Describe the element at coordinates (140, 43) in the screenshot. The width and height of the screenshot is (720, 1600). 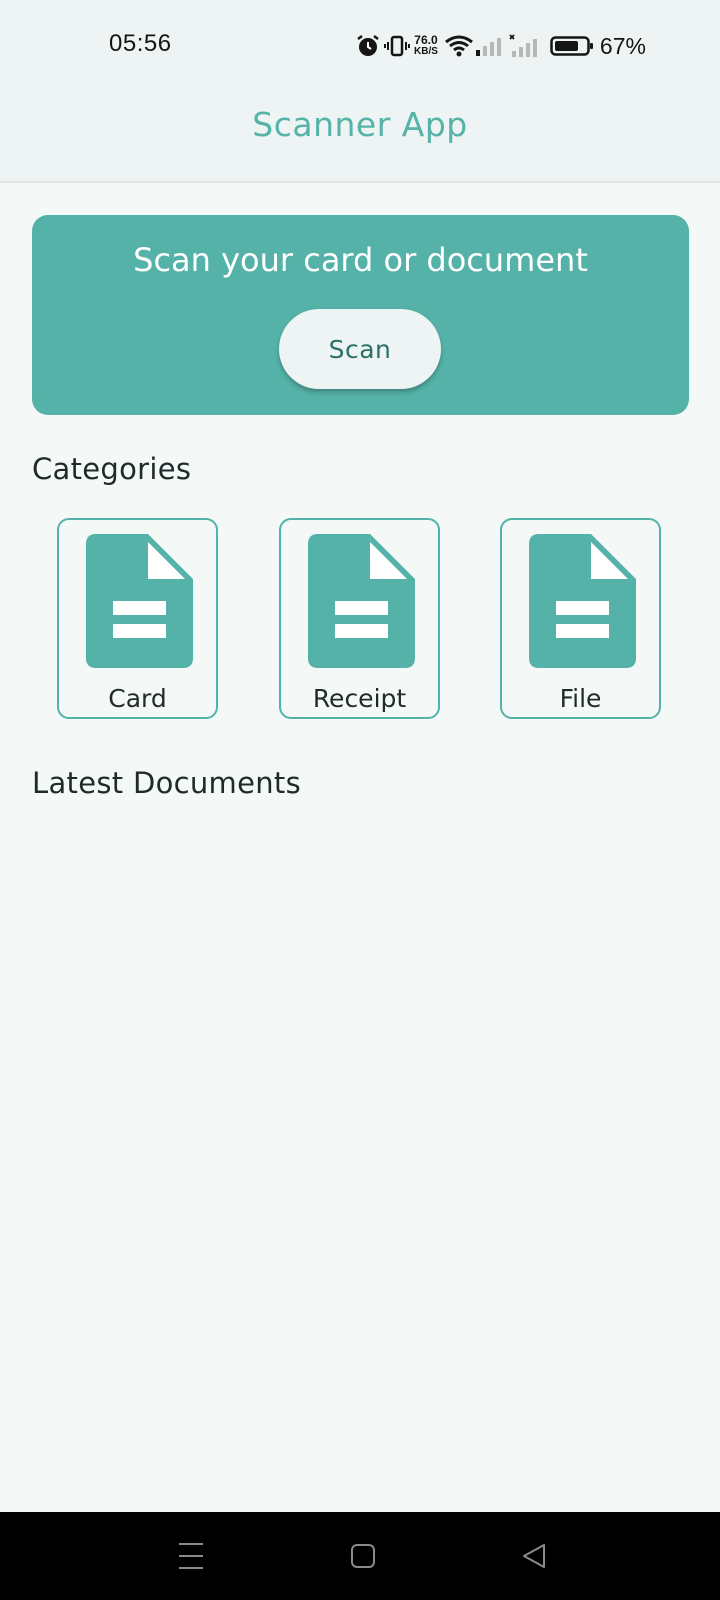
I see `status-time: 05:56` at that location.